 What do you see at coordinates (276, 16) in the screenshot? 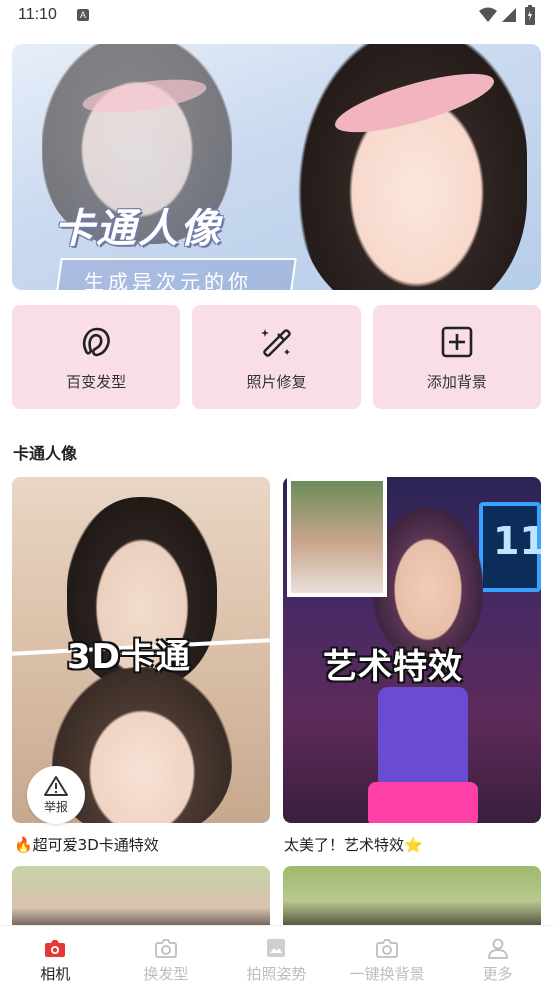
I see `status-bar: 11:10 A` at bounding box center [276, 16].